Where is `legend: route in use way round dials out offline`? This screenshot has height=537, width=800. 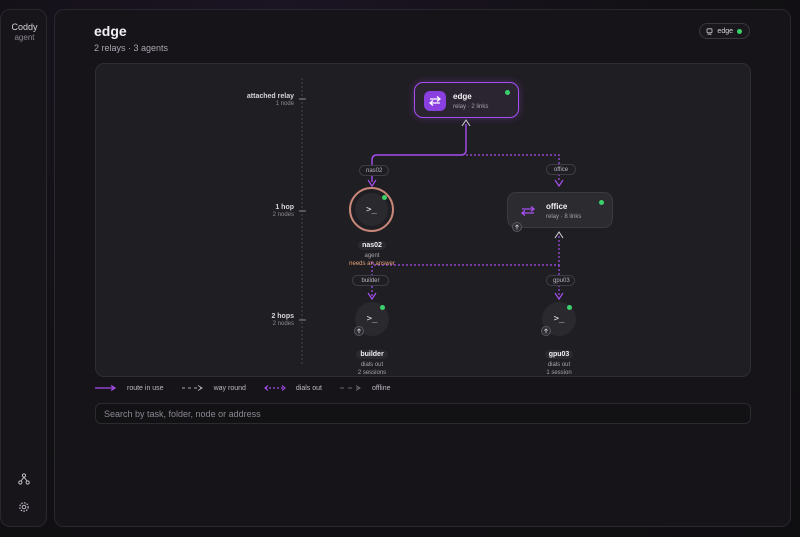 legend: route in use way round dials out offline is located at coordinates (252, 388).